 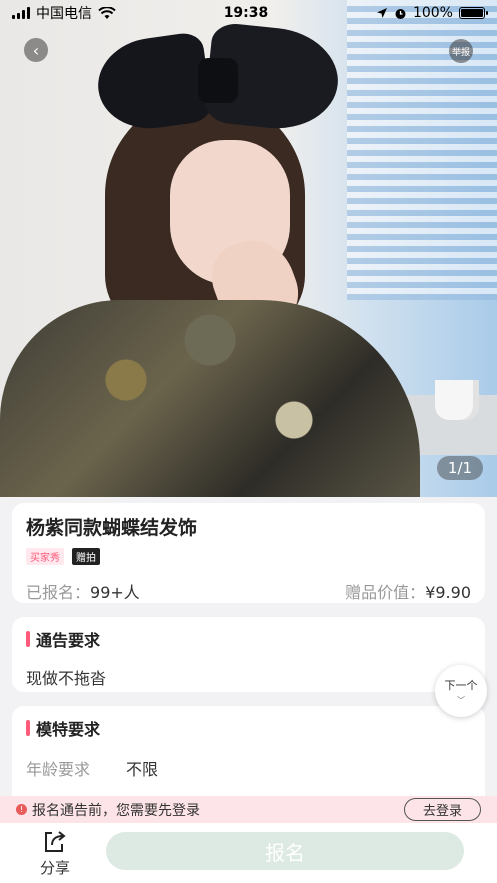 I want to click on alarm-icon, so click(x=400, y=13).